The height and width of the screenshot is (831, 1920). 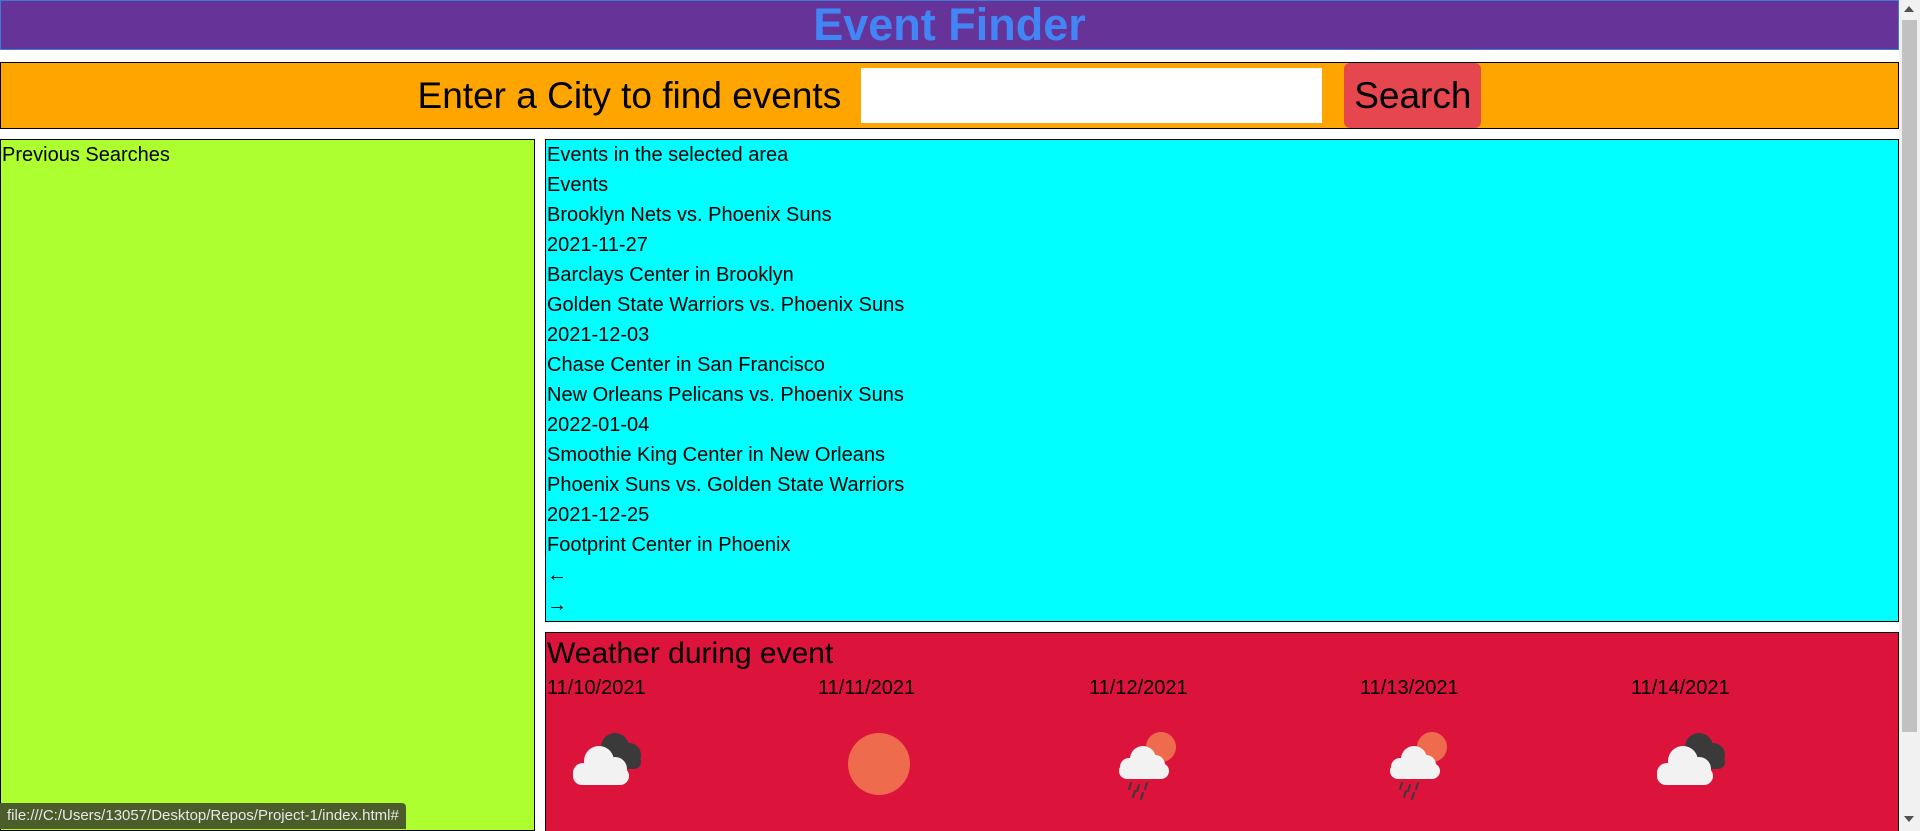 What do you see at coordinates (725, 395) in the screenshot?
I see `event-name: New Orleans Pelicans vs. Phoenix Suns` at bounding box center [725, 395].